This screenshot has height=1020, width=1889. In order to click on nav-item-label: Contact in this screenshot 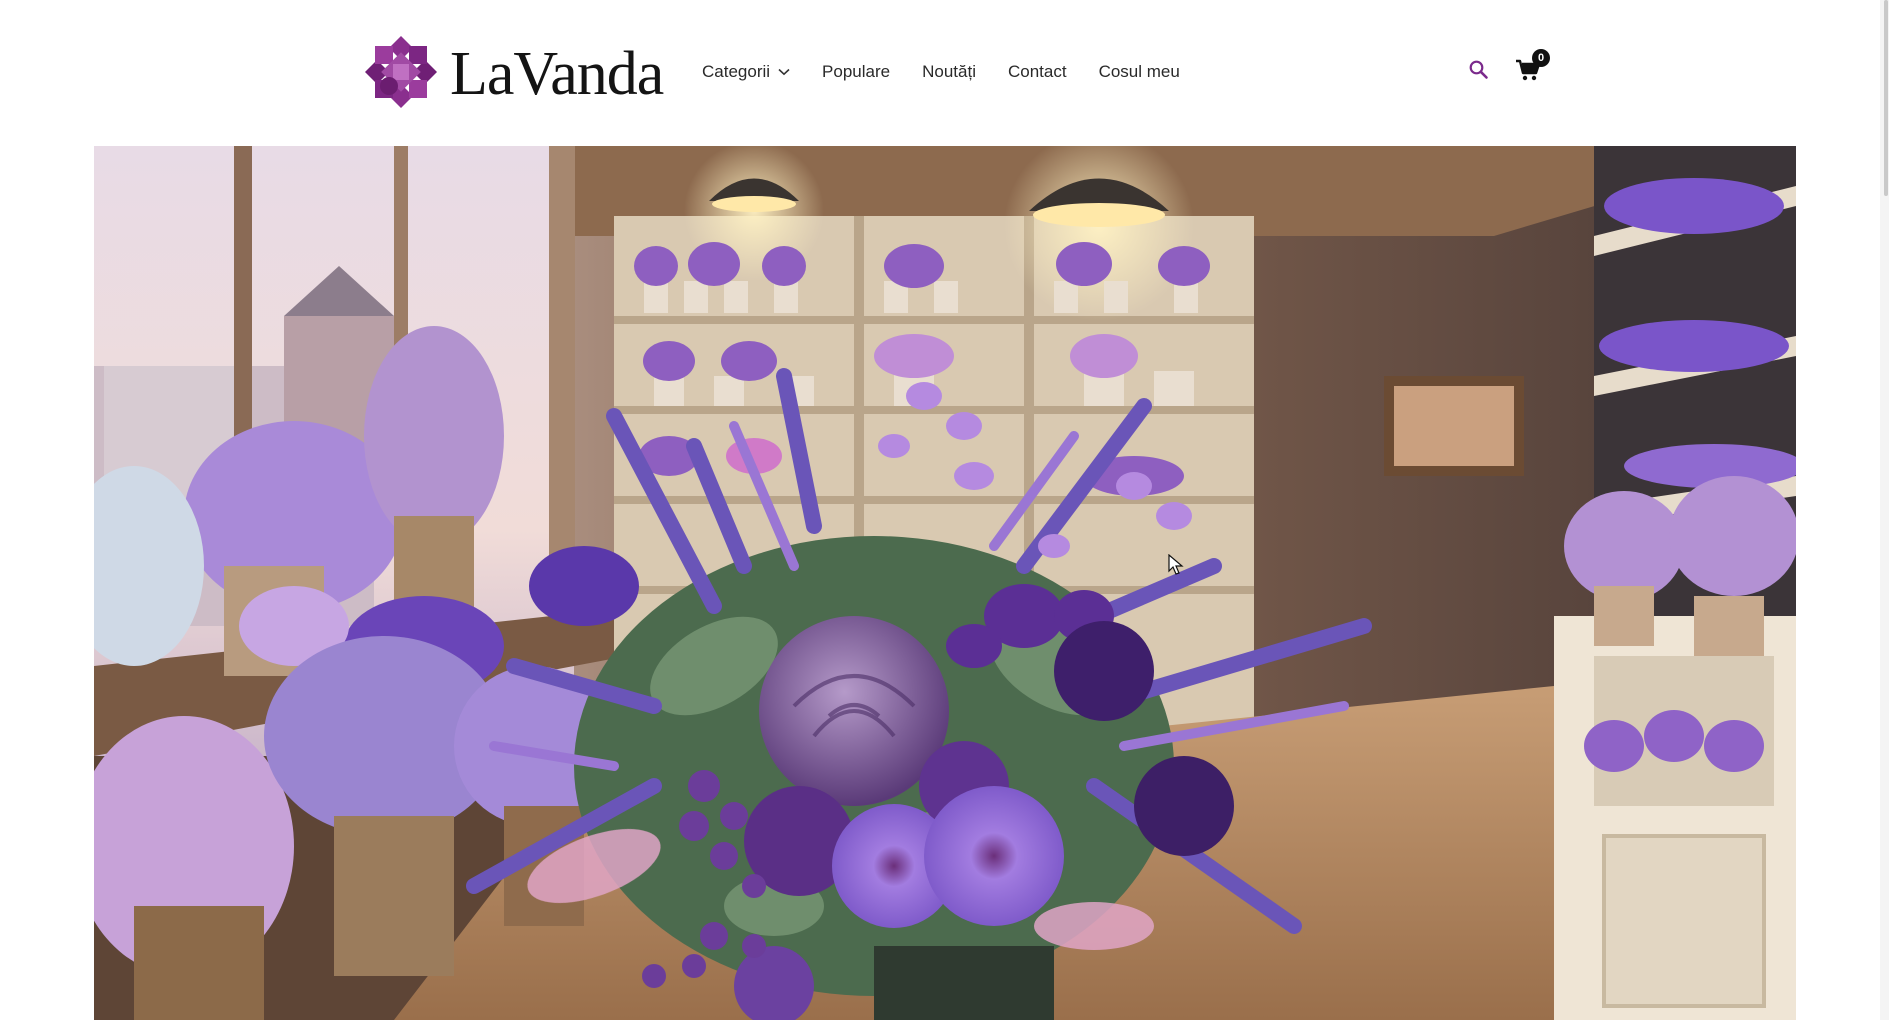, I will do `click(1037, 71)`.